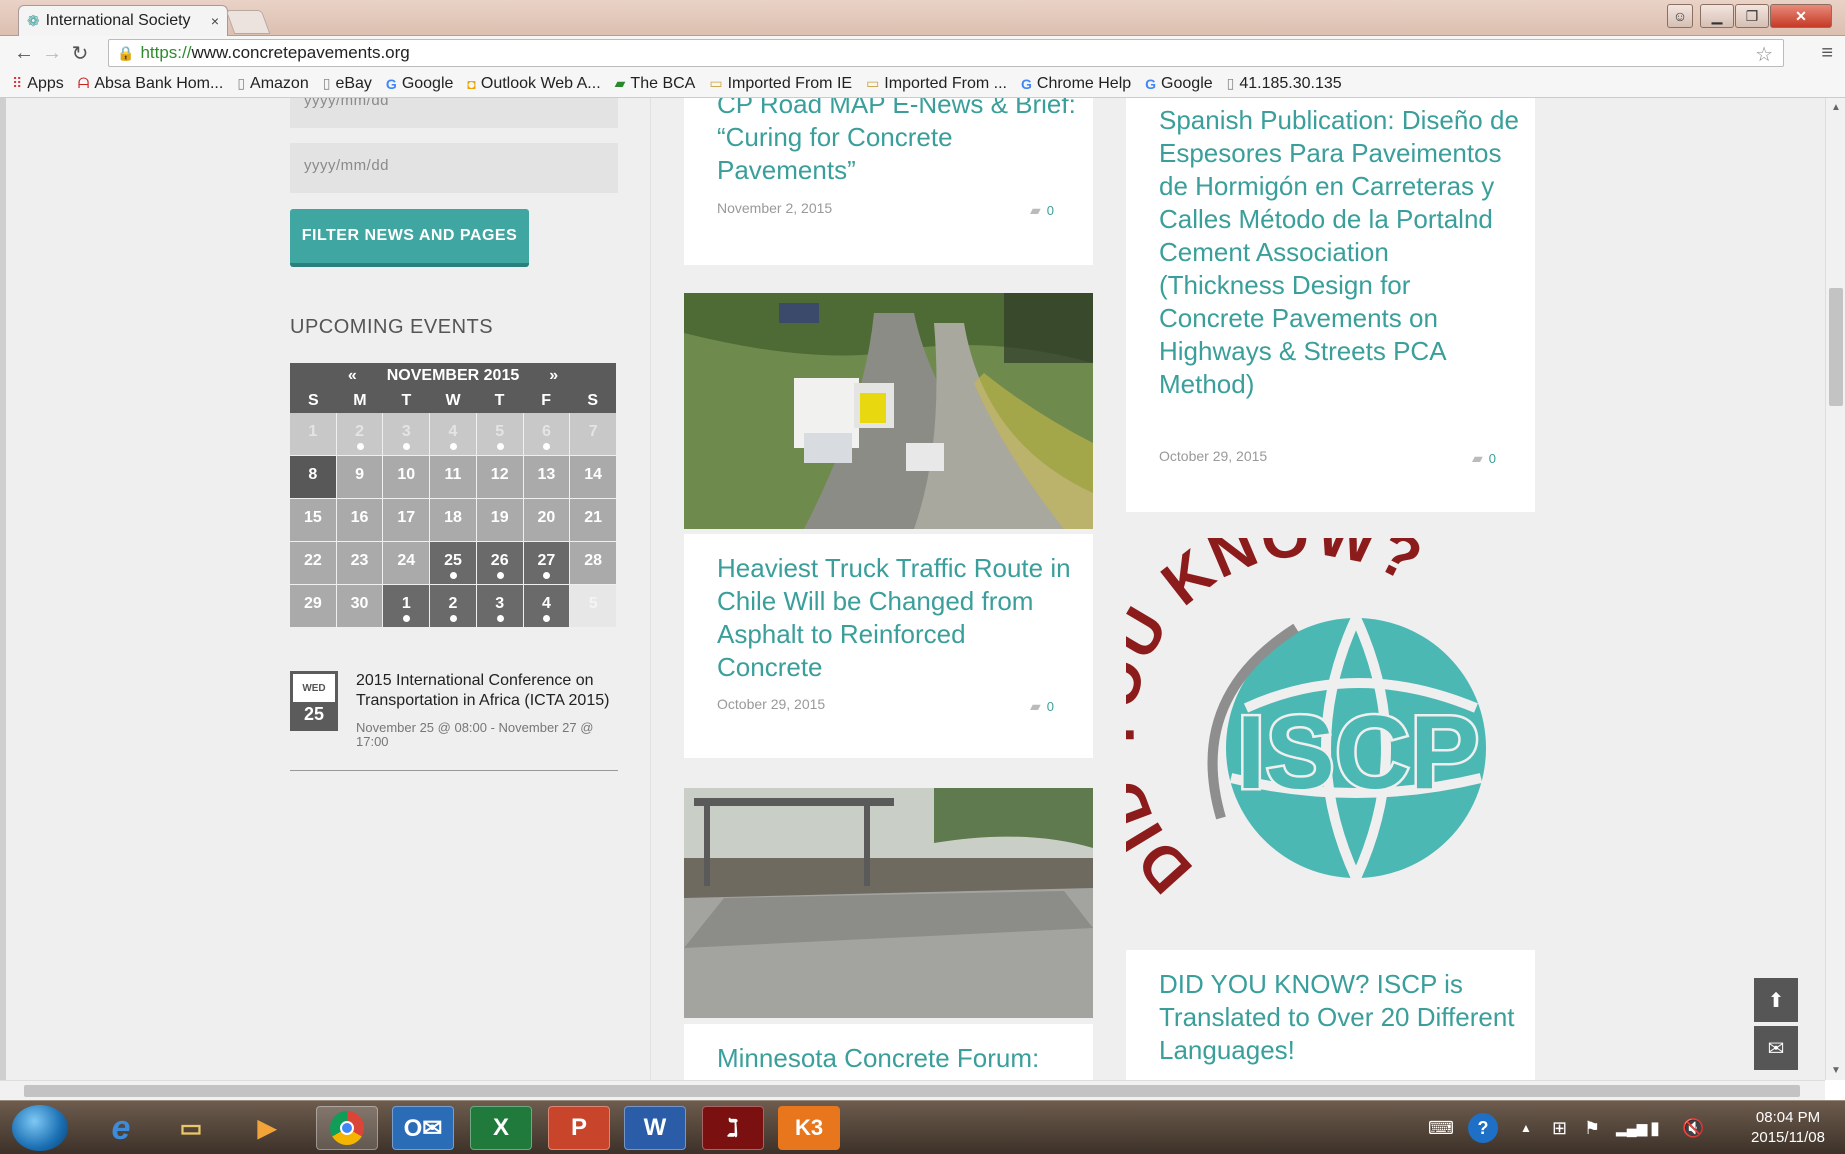 Image resolution: width=1845 pixels, height=1154 pixels. I want to click on bookmark-google-2: G Google, so click(1178, 84).